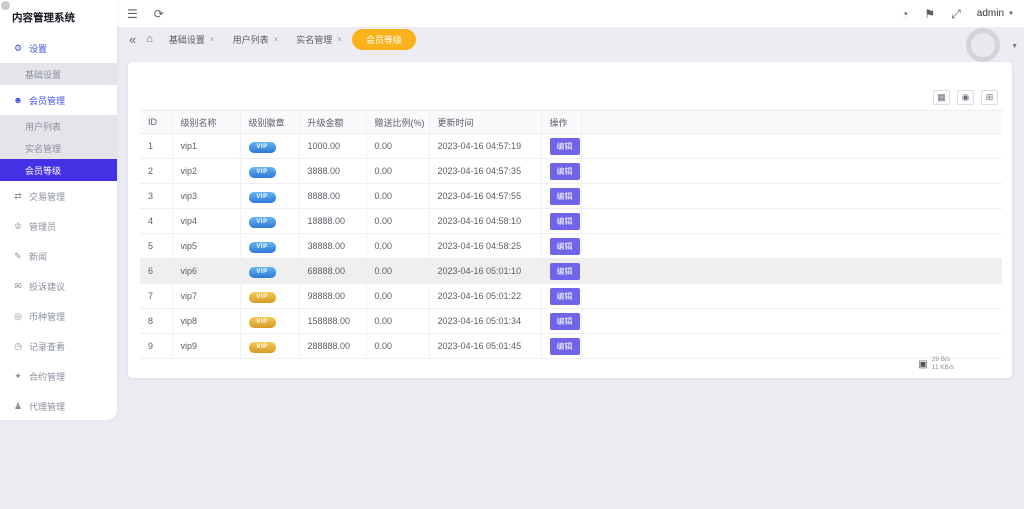 This screenshot has height=509, width=1024. Describe the element at coordinates (58, 196) in the screenshot. I see `sidebar-item-transaction-management: ⇄ 交易管理` at that location.